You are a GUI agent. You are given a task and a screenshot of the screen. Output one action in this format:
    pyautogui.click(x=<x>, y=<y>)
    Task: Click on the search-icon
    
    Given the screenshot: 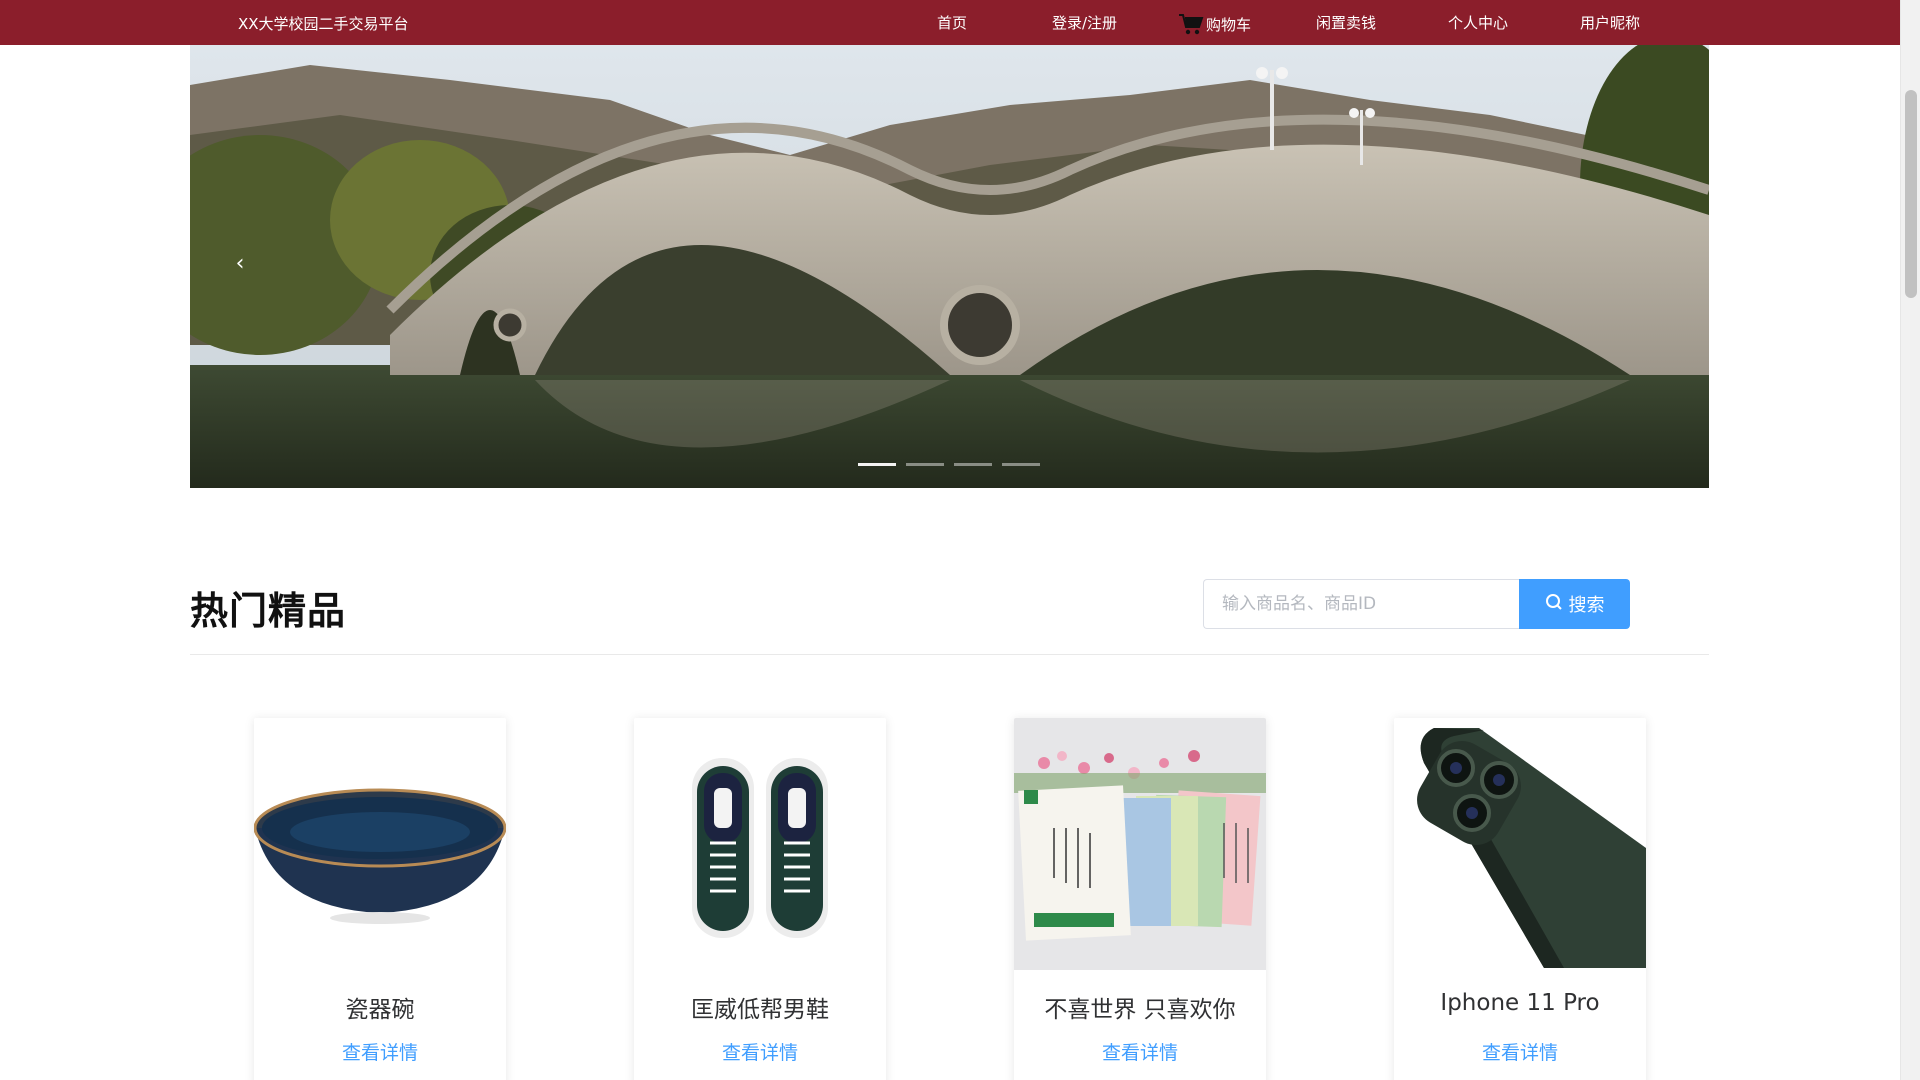 What is the action you would take?
    pyautogui.click(x=1554, y=604)
    